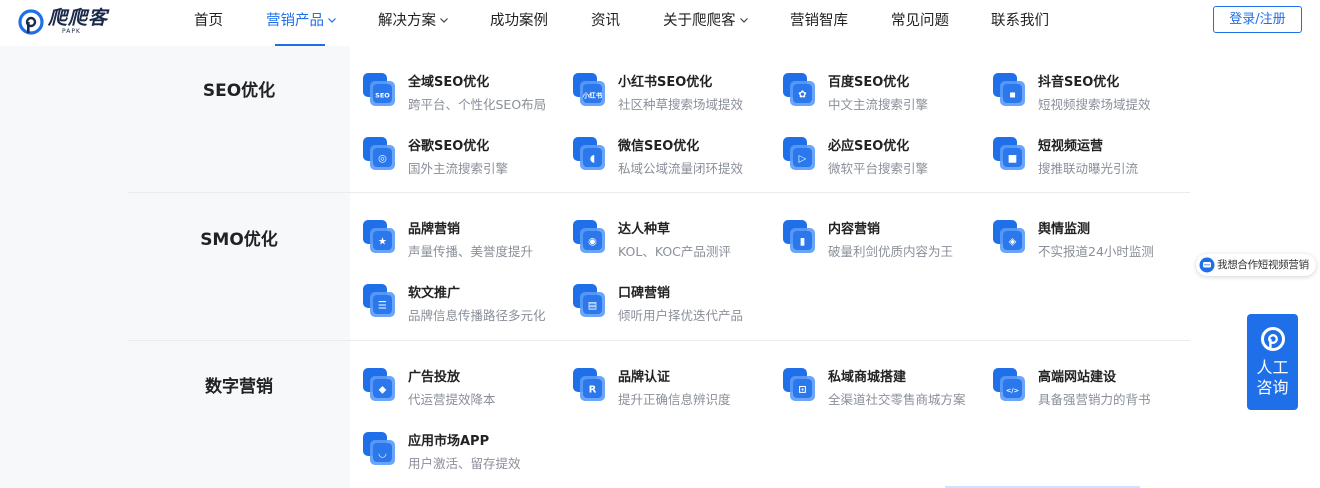 The image size is (1320, 488). I want to click on menu-item-description: 私域公域流量闭环提效, so click(681, 168).